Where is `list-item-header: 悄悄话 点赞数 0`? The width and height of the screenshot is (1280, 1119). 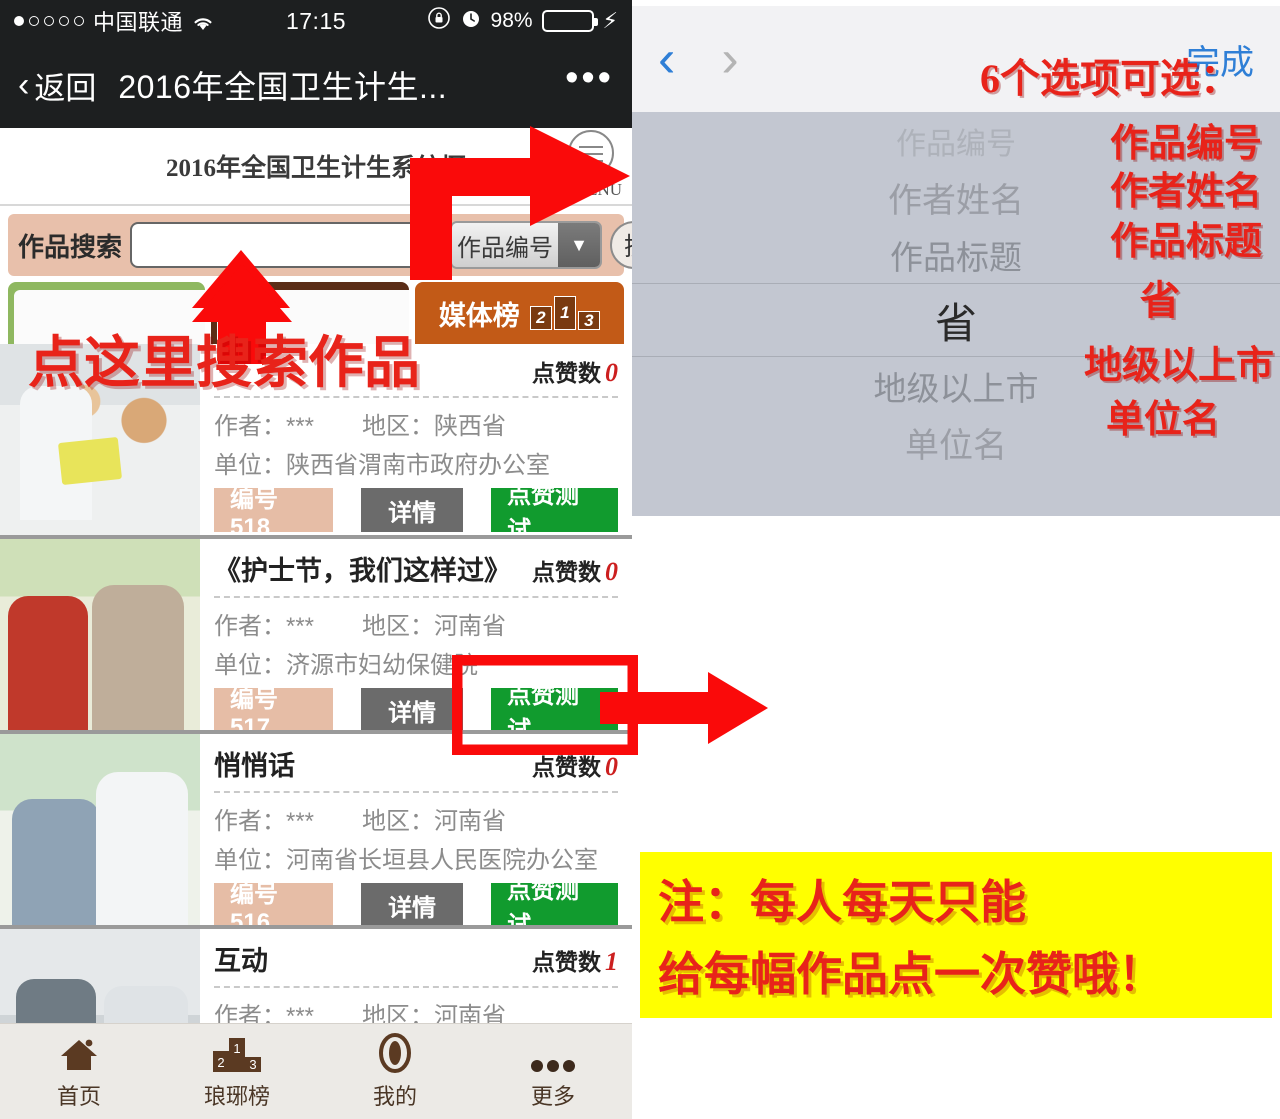
list-item-header: 悄悄话 点赞数 0 is located at coordinates (416, 768).